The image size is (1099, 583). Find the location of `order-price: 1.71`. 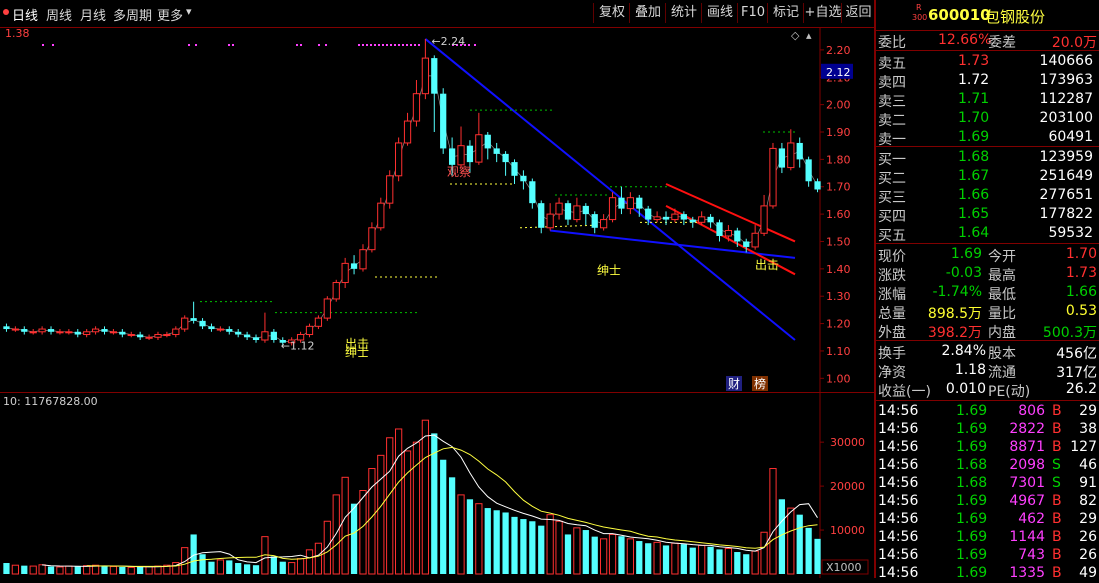

order-price: 1.71 is located at coordinates (974, 99).